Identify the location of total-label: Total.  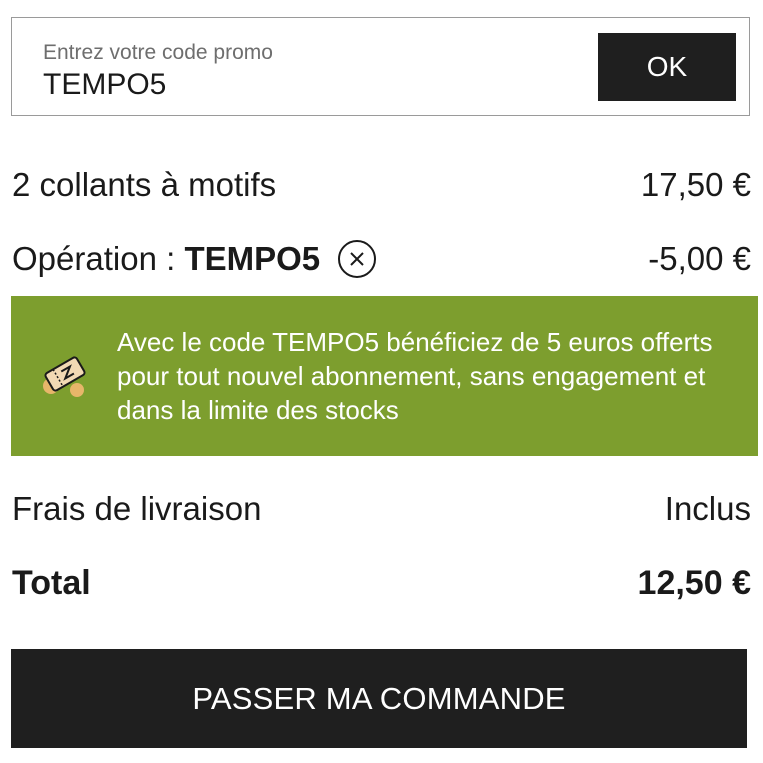
(51, 582).